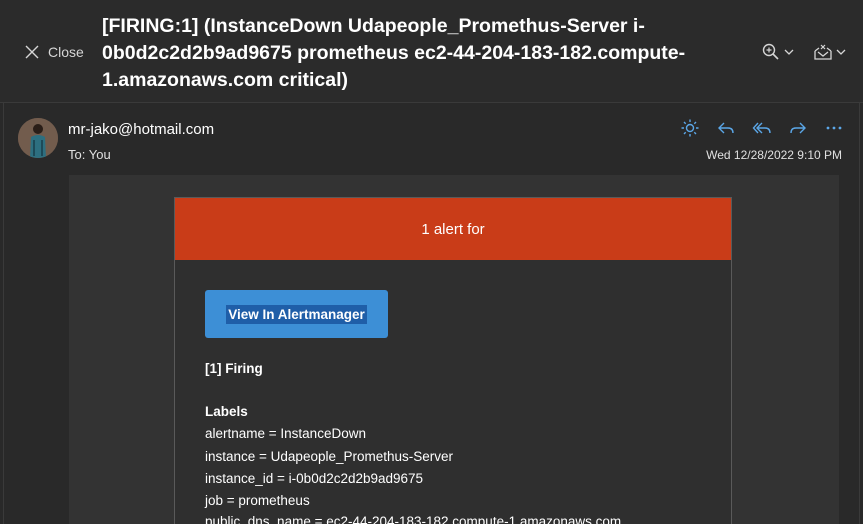 The height and width of the screenshot is (524, 863). I want to click on close-icon, so click(32, 52).